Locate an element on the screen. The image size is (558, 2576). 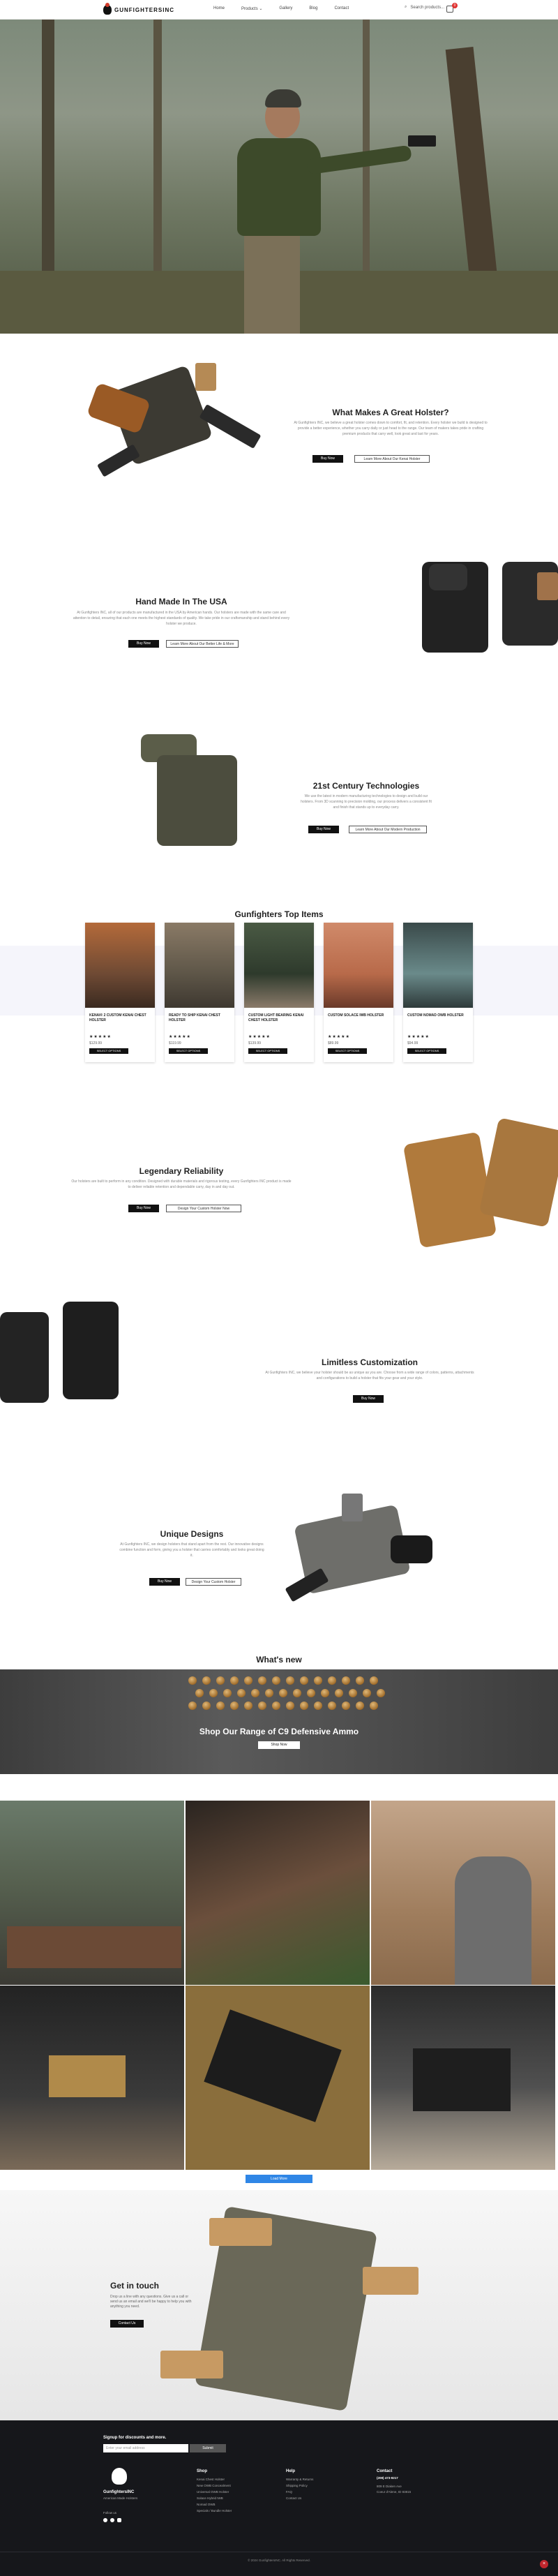
footer-link: Kenai Chest Holster is located at coordinates (211, 2479).